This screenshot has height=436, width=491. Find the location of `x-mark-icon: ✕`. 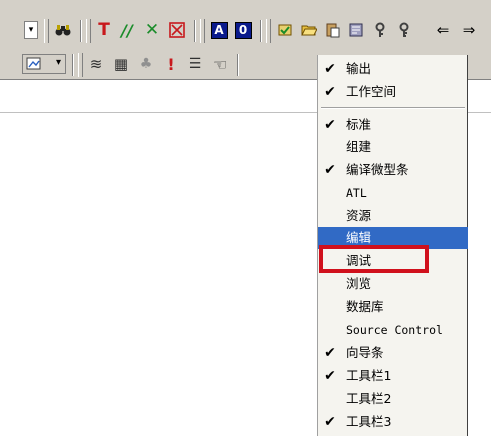

x-mark-icon: ✕ is located at coordinates (152, 30).